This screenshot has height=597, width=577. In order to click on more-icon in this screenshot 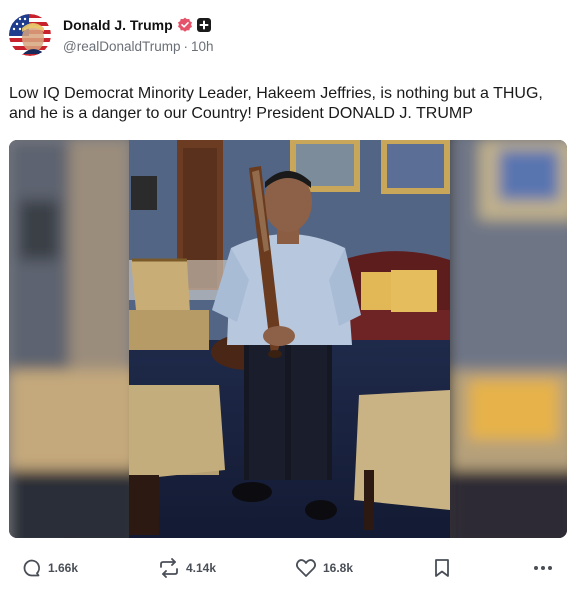, I will do `click(543, 568)`.